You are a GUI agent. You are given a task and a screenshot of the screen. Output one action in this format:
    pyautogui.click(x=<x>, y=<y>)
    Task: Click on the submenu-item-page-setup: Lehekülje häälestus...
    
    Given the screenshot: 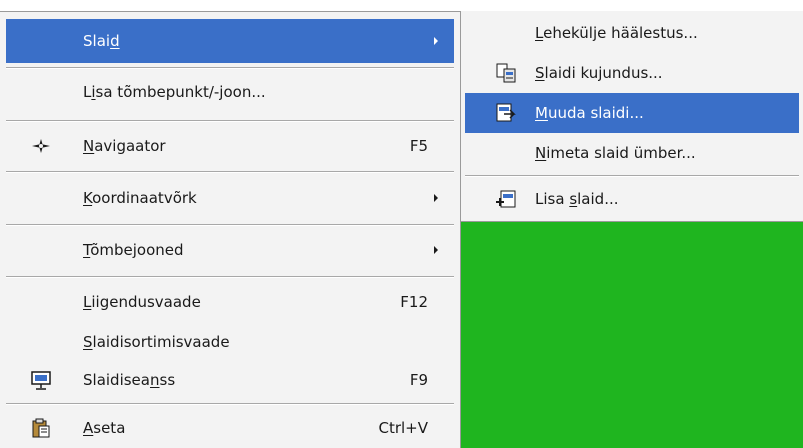 What is the action you would take?
    pyautogui.click(x=632, y=33)
    